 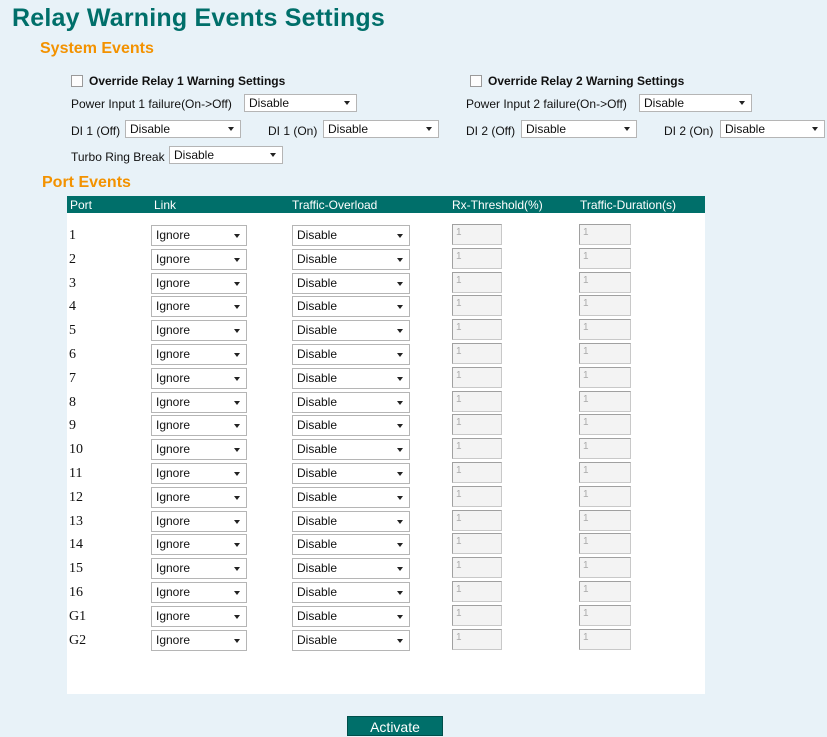 I want to click on override-relay1-option: Override Relay 1 Warning Settings, so click(x=178, y=81).